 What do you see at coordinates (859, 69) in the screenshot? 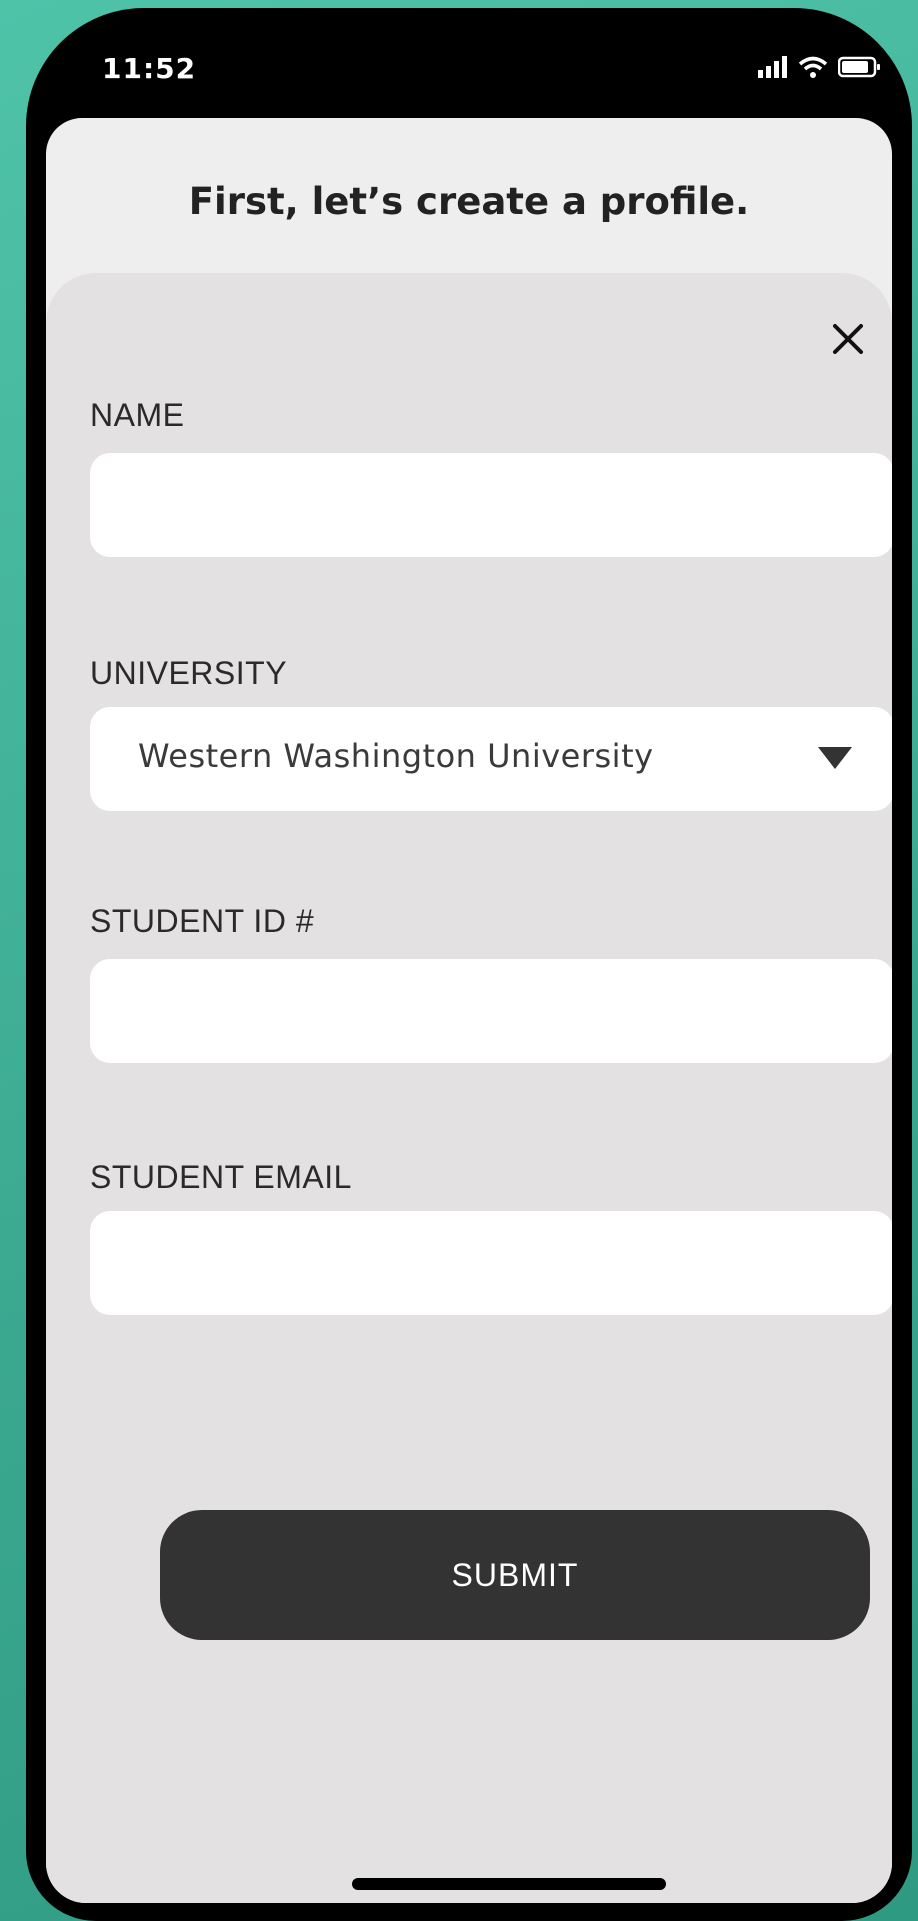
I see `battery-icon` at bounding box center [859, 69].